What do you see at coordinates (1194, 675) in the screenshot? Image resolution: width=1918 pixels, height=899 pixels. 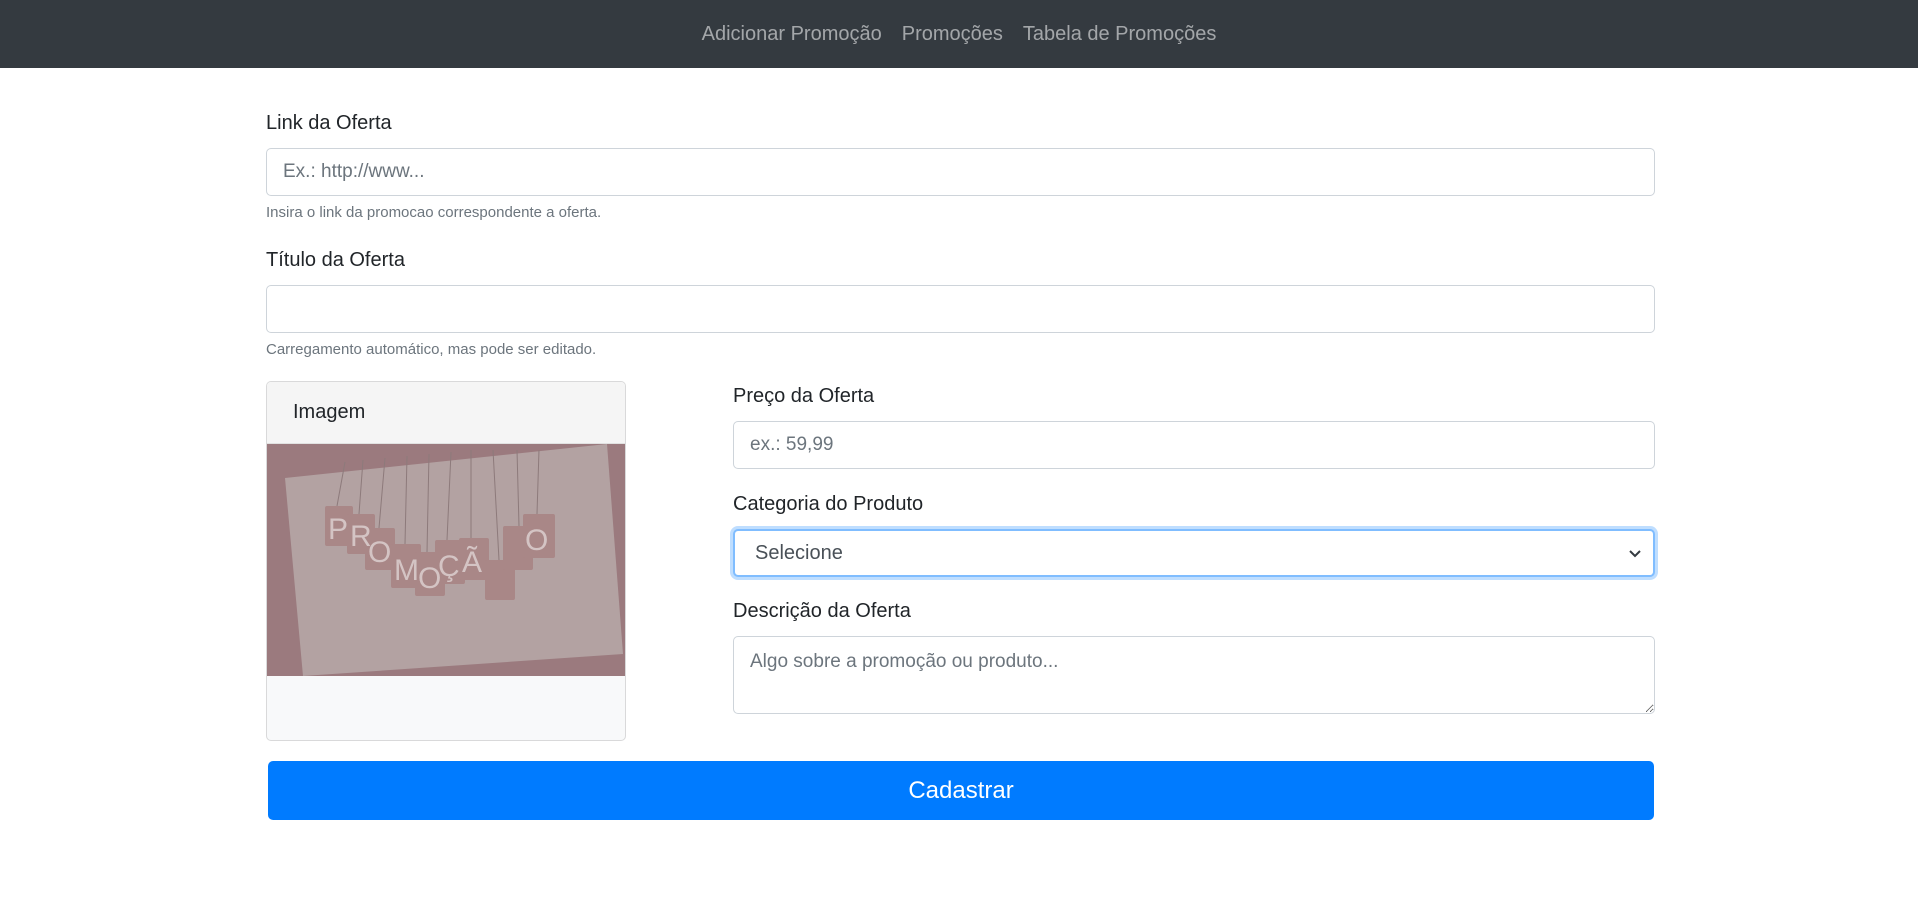 I see `description-textarea` at bounding box center [1194, 675].